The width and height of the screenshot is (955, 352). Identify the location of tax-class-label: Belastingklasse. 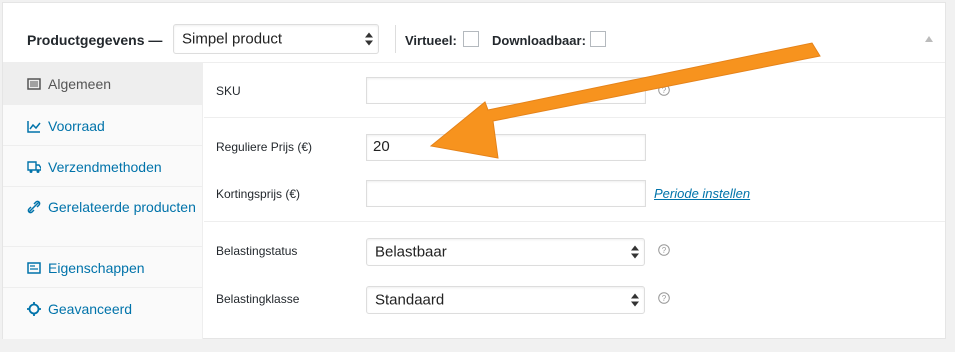
(258, 299).